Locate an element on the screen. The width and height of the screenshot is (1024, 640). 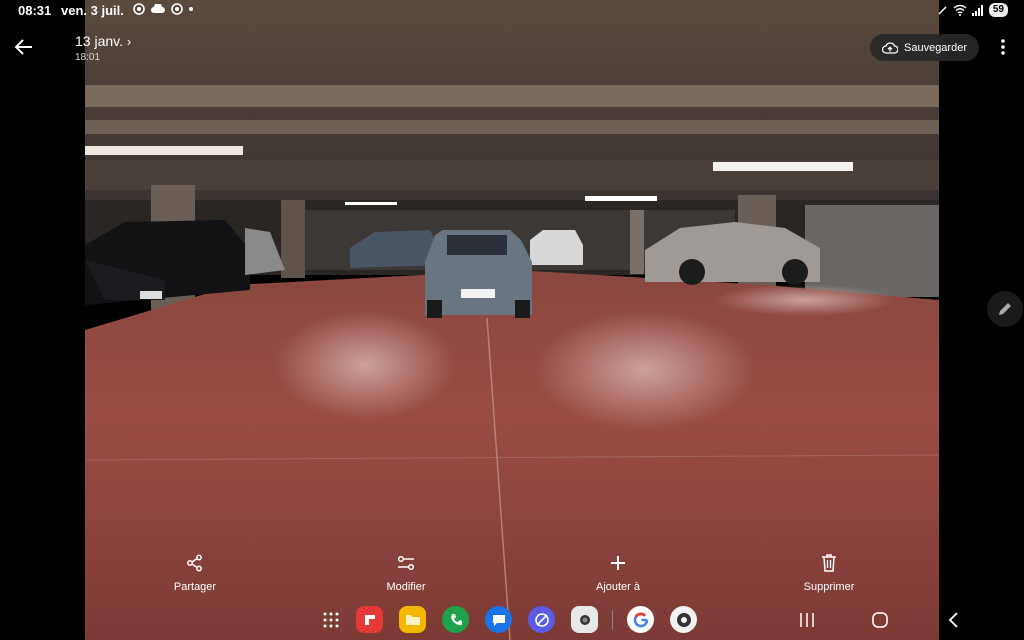
photo-date-title: 13 janv. › is located at coordinates (103, 41).